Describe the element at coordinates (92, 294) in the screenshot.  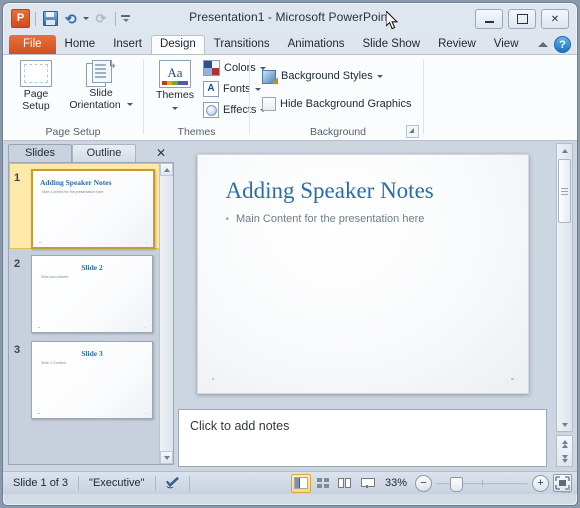
I see `thumbnail-image-2: Slide 2 Slide two content` at that location.